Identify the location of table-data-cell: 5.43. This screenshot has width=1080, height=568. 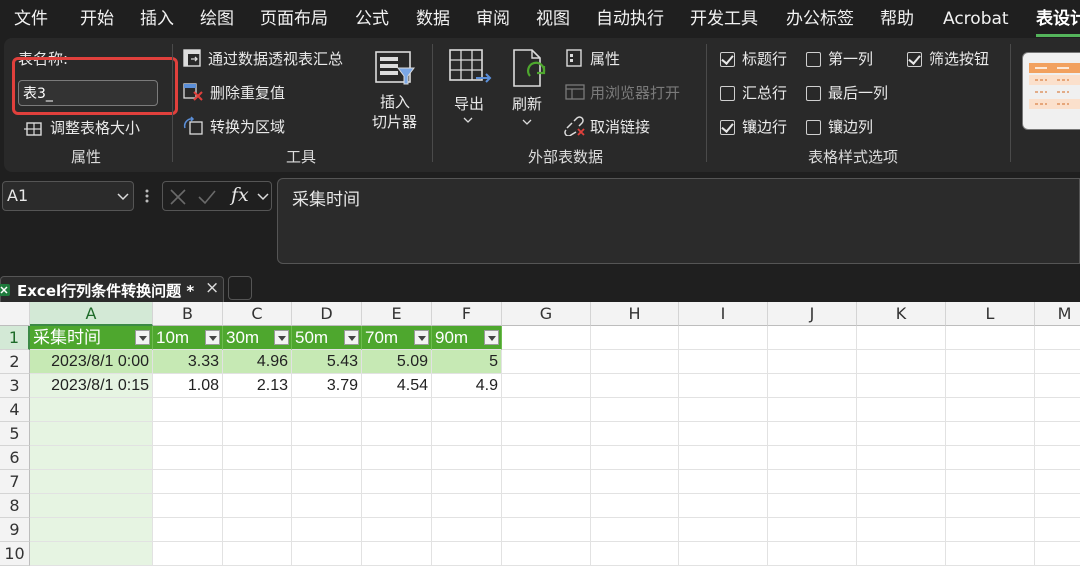
(327, 362).